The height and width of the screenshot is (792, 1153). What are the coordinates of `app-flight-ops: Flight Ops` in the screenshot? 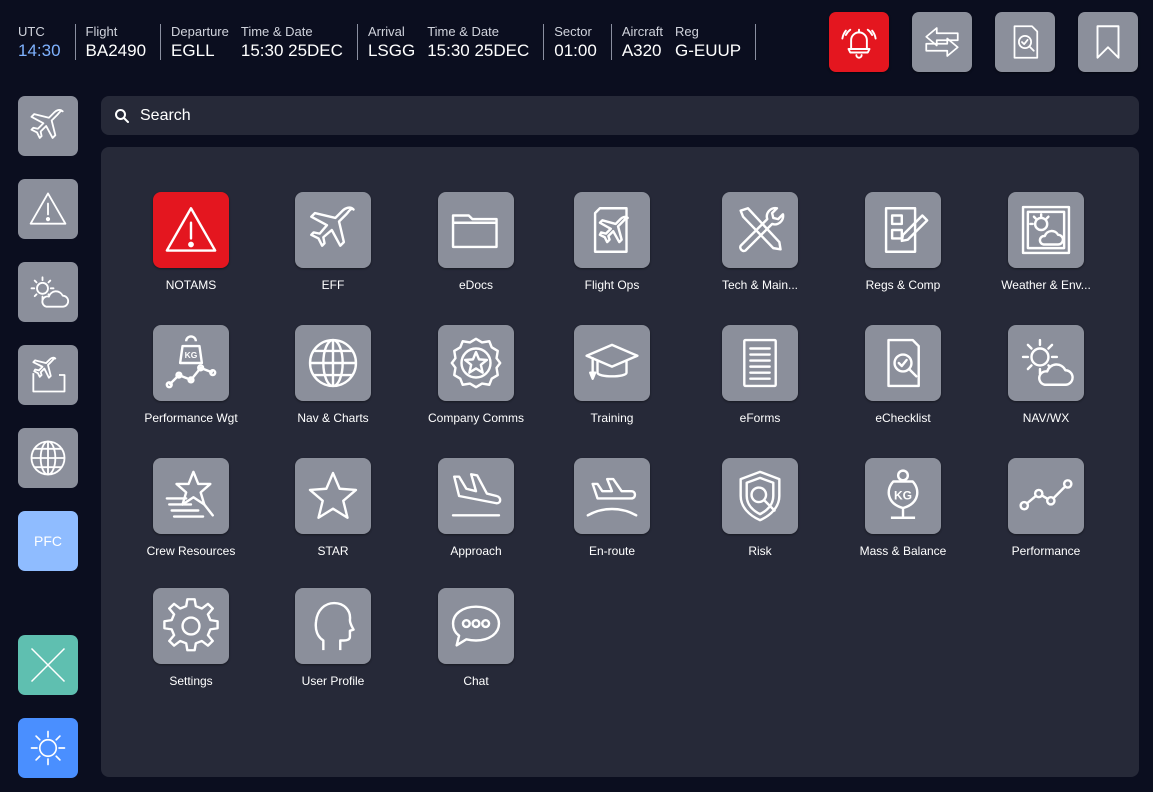 It's located at (612, 242).